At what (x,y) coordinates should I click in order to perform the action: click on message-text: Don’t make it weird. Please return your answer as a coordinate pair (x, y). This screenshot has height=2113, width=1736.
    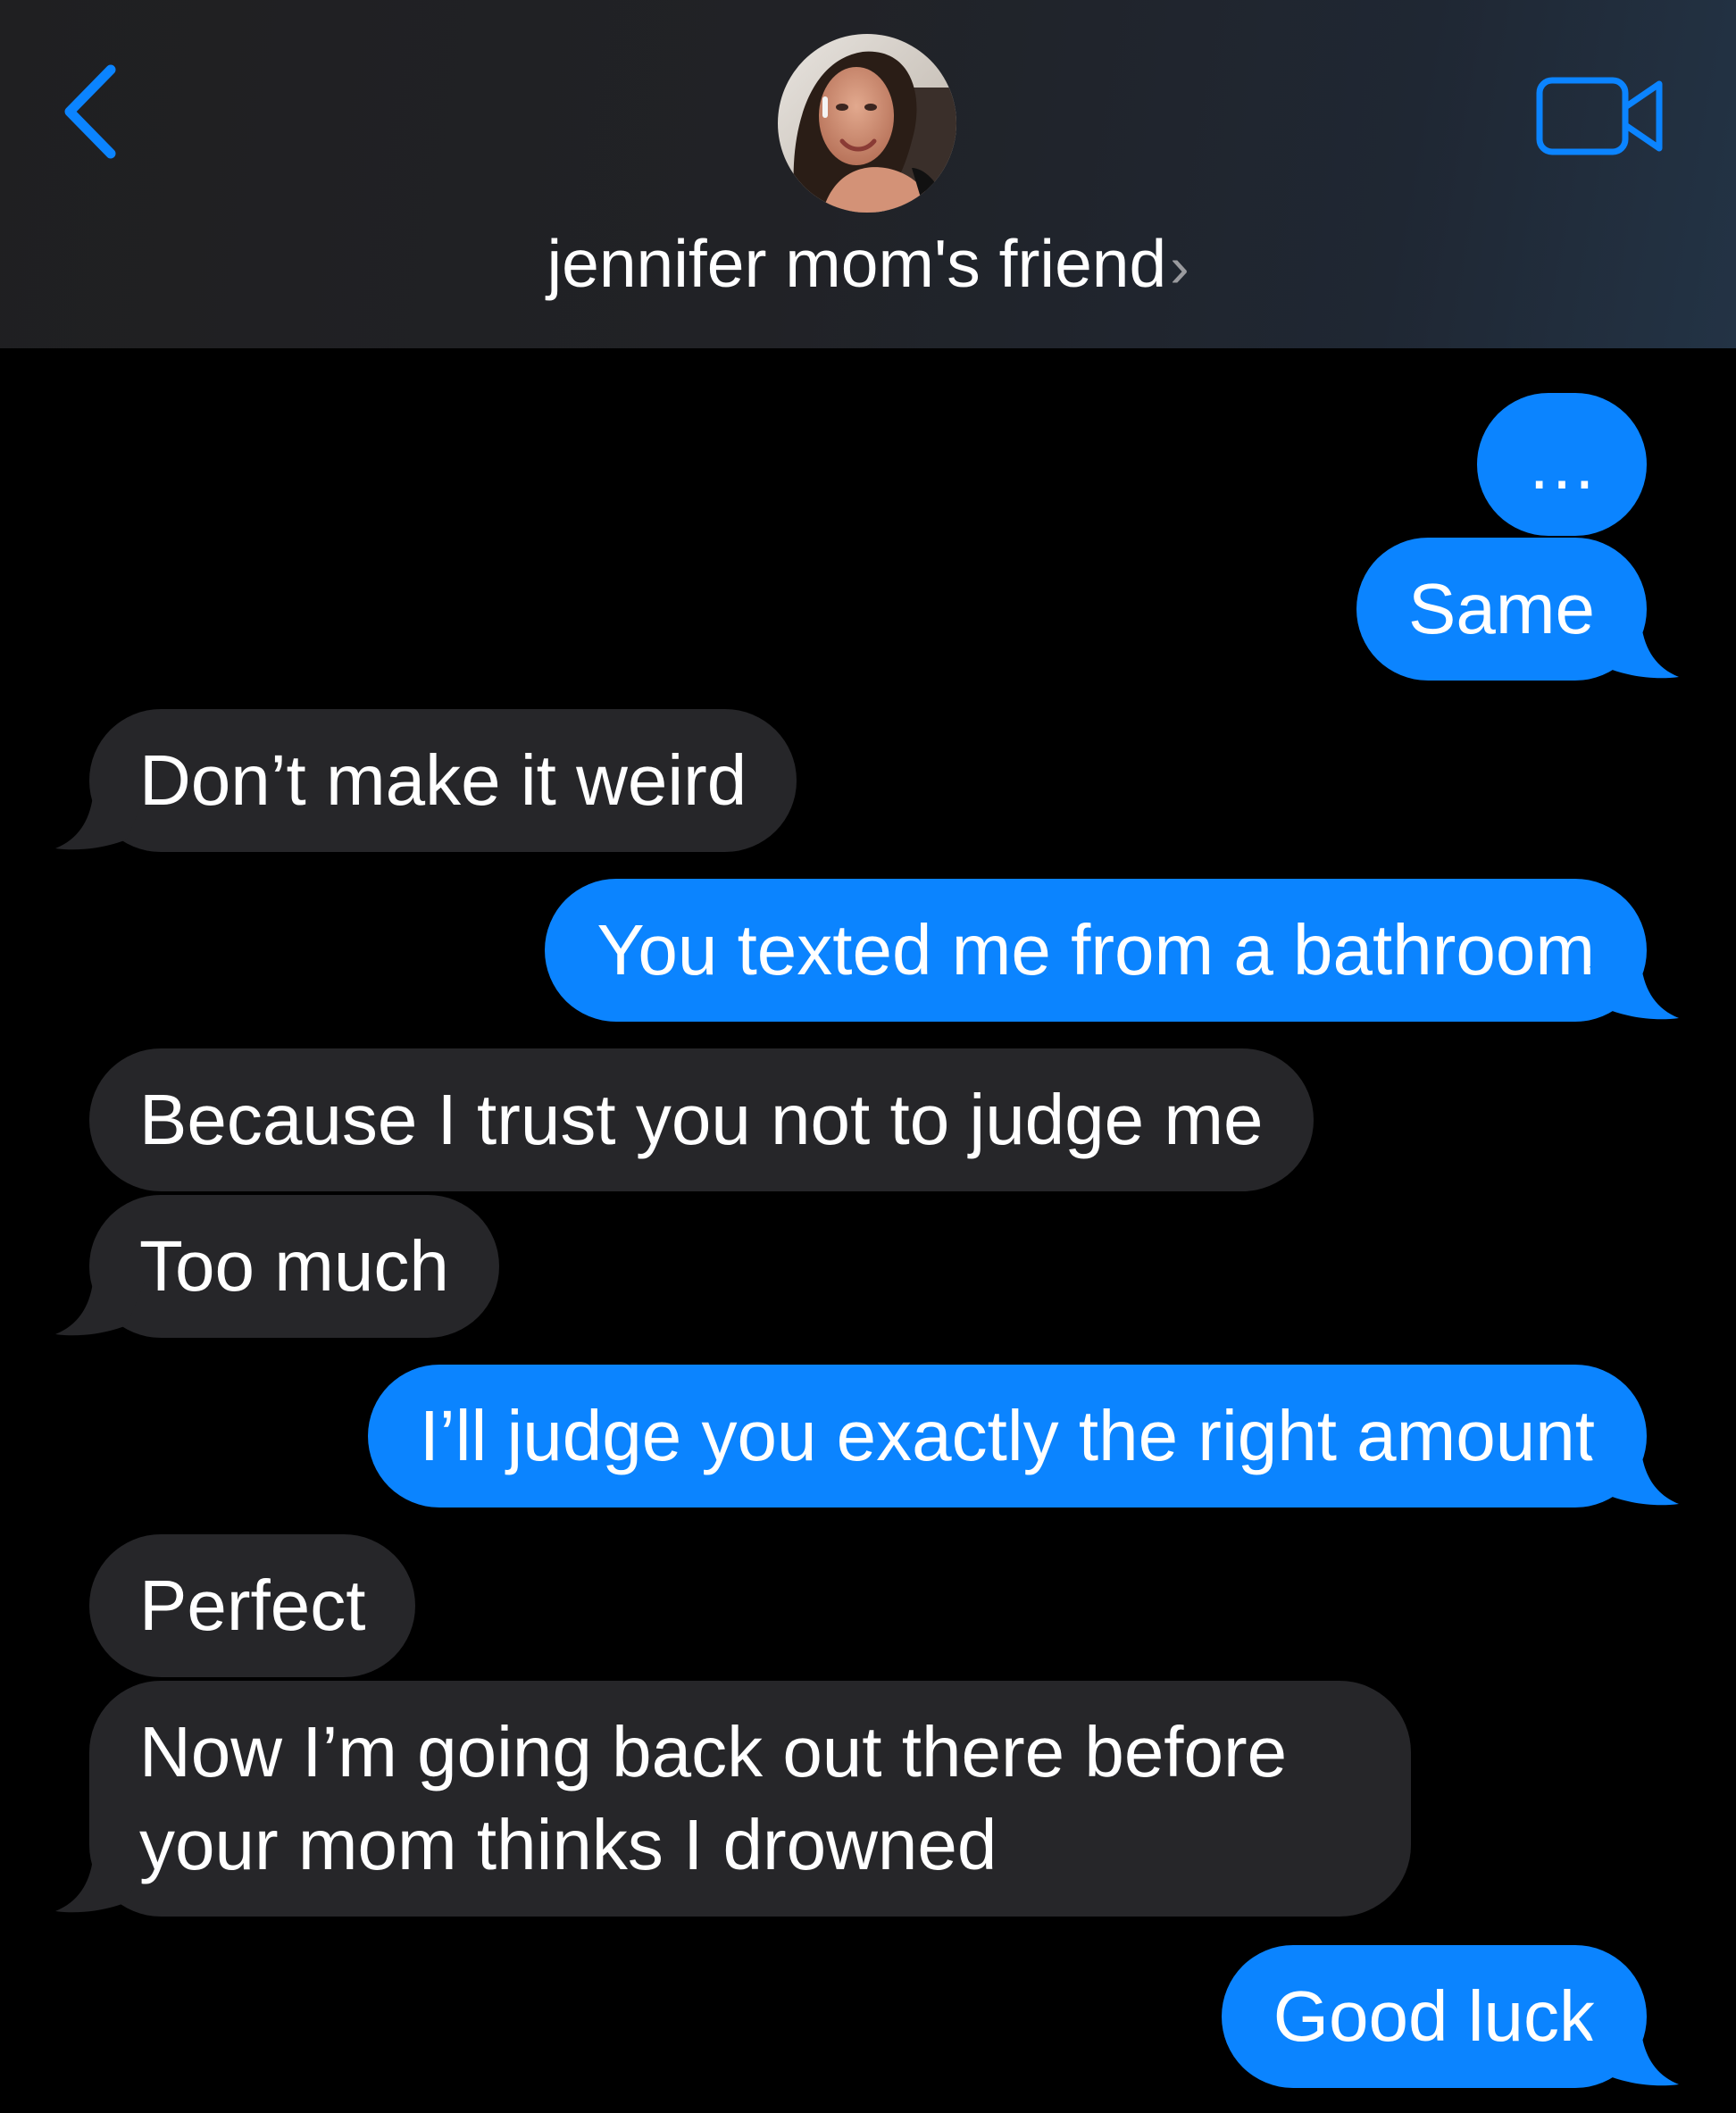
    Looking at the image, I should click on (443, 780).